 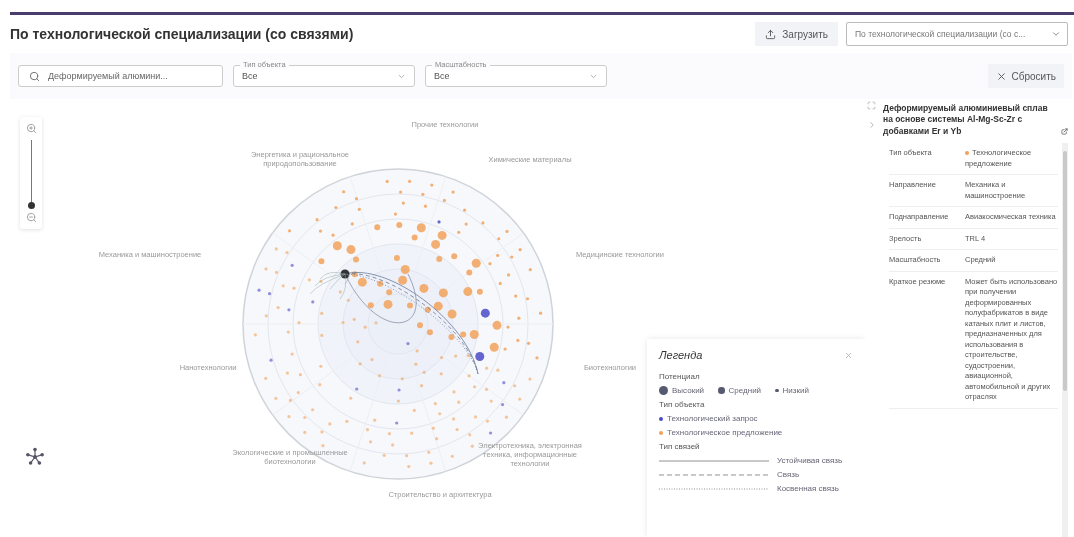 What do you see at coordinates (34, 76) in the screenshot?
I see `search-icon` at bounding box center [34, 76].